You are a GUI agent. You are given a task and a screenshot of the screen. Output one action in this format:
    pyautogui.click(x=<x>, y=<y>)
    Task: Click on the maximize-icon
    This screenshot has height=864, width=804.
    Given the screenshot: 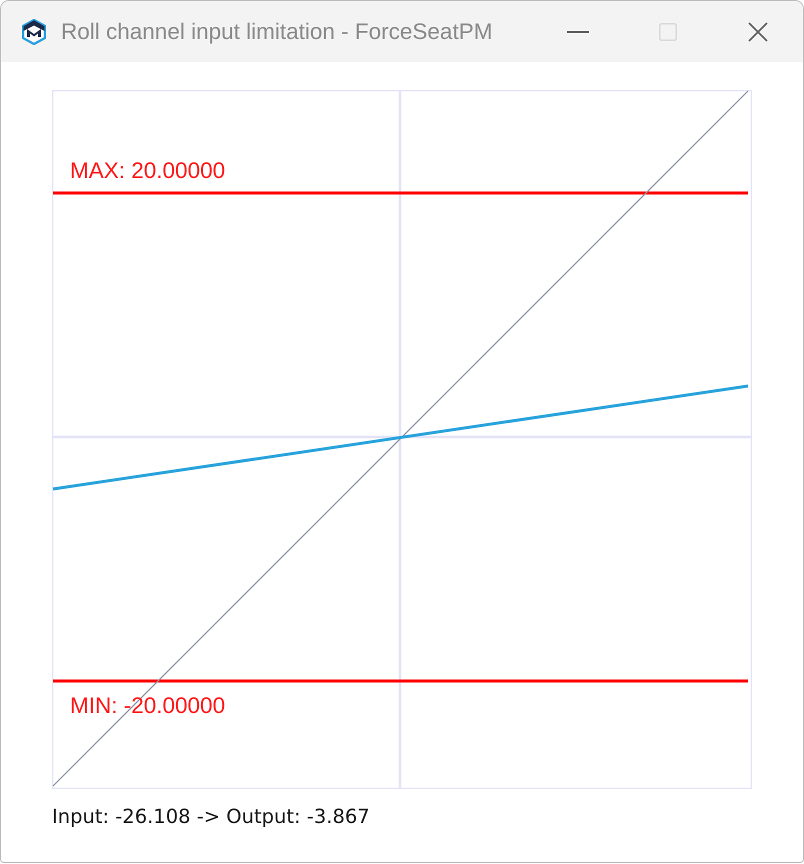 What is the action you would take?
    pyautogui.click(x=668, y=31)
    